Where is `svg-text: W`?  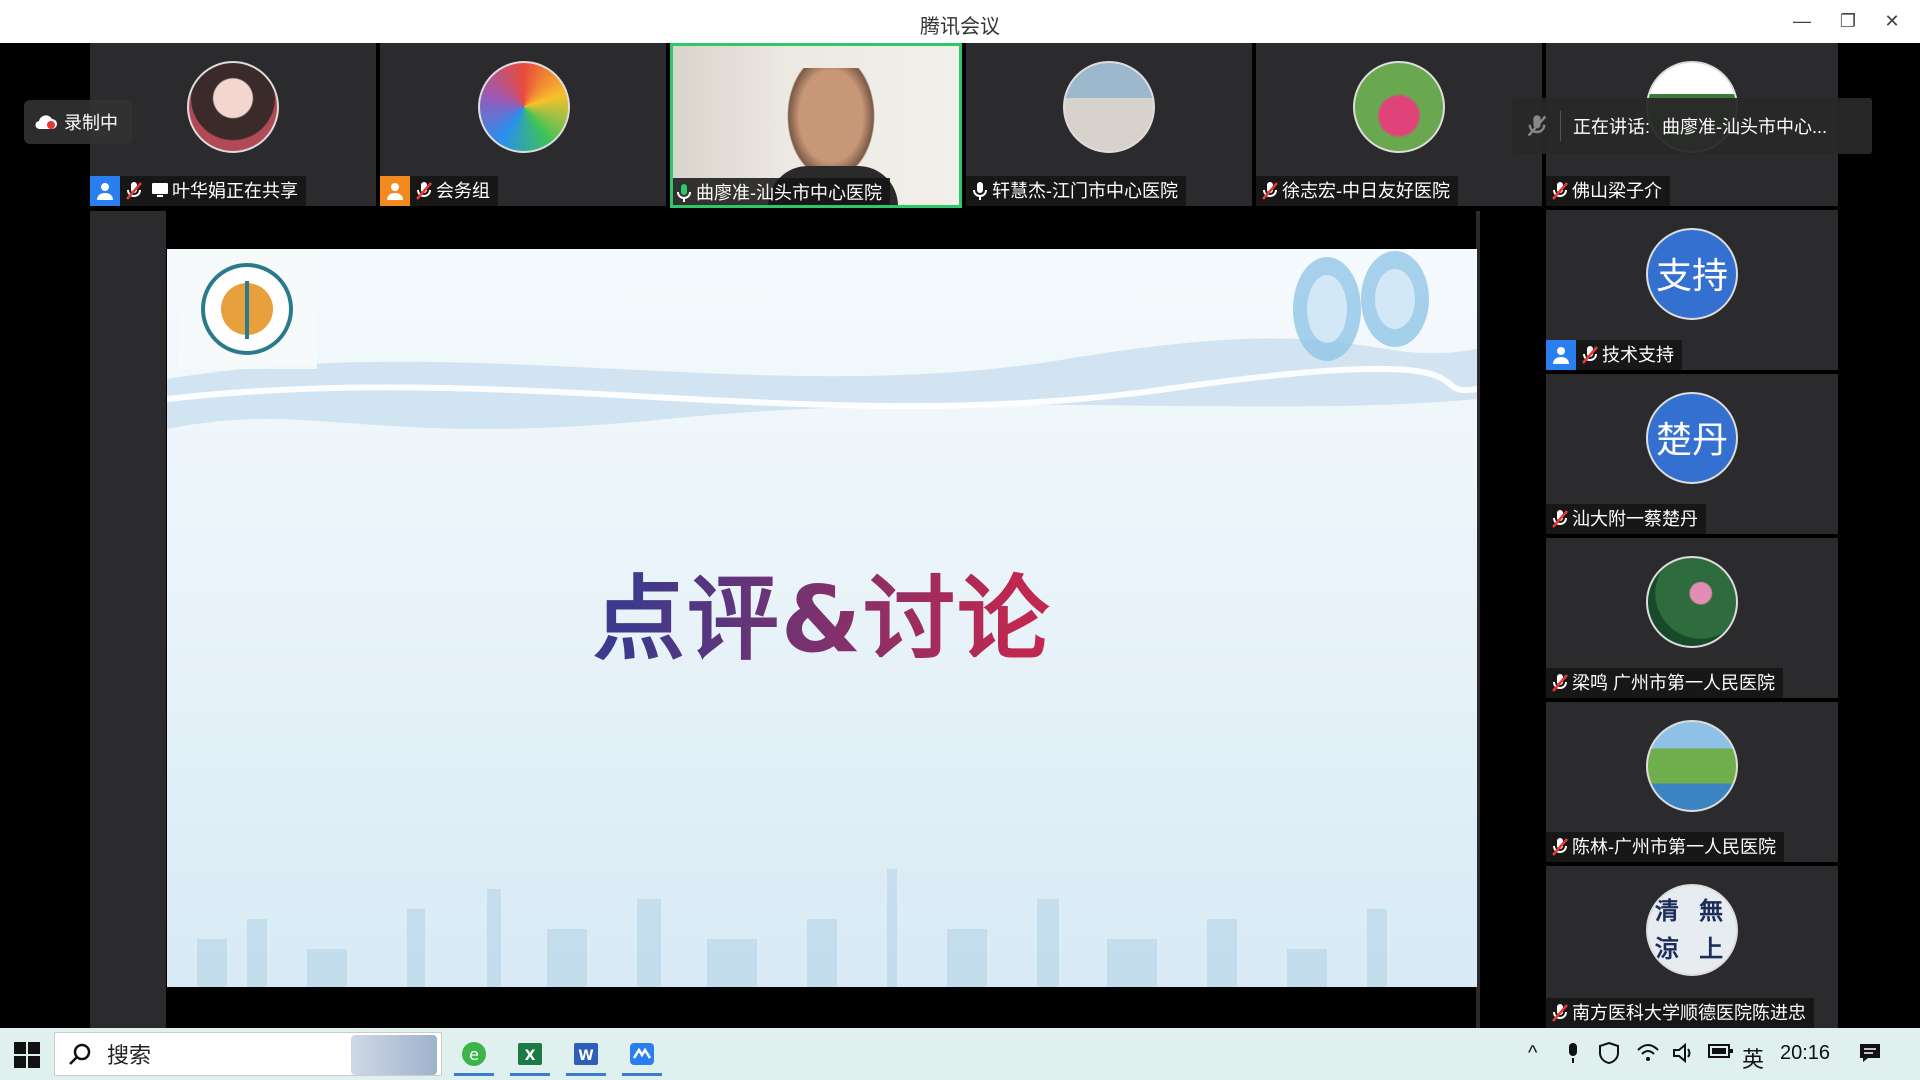
svg-text: W is located at coordinates (585, 1056).